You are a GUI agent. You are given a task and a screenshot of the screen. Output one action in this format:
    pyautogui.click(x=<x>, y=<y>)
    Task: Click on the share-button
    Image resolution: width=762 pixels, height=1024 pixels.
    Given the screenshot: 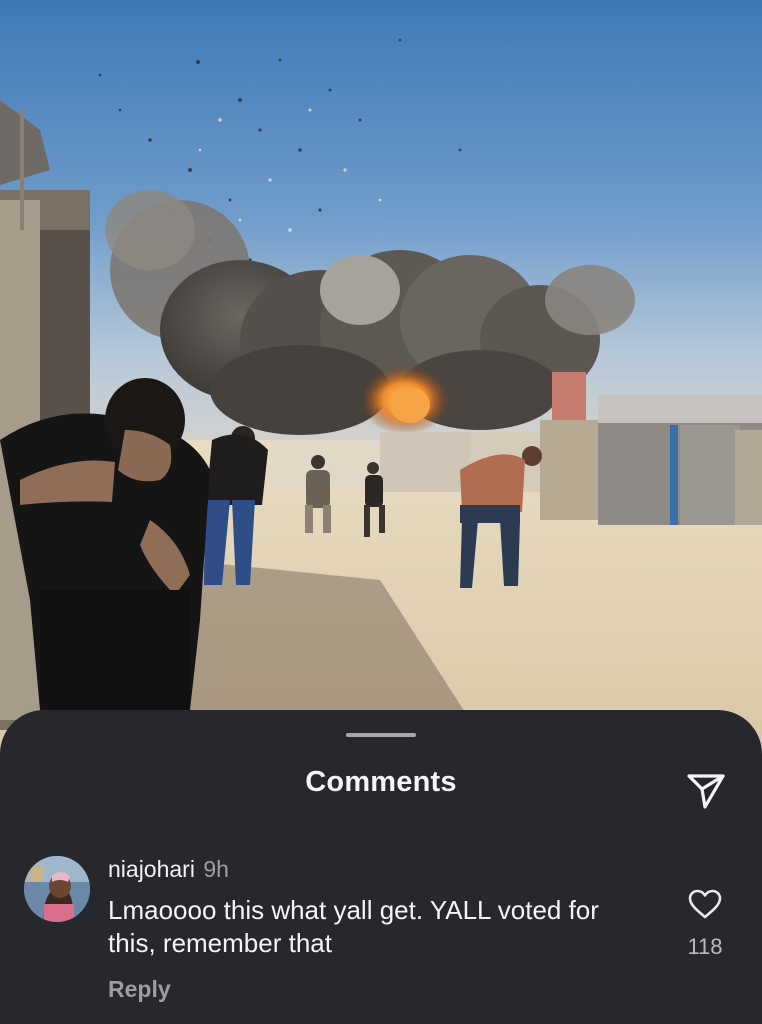 What is the action you would take?
    pyautogui.click(x=705, y=791)
    